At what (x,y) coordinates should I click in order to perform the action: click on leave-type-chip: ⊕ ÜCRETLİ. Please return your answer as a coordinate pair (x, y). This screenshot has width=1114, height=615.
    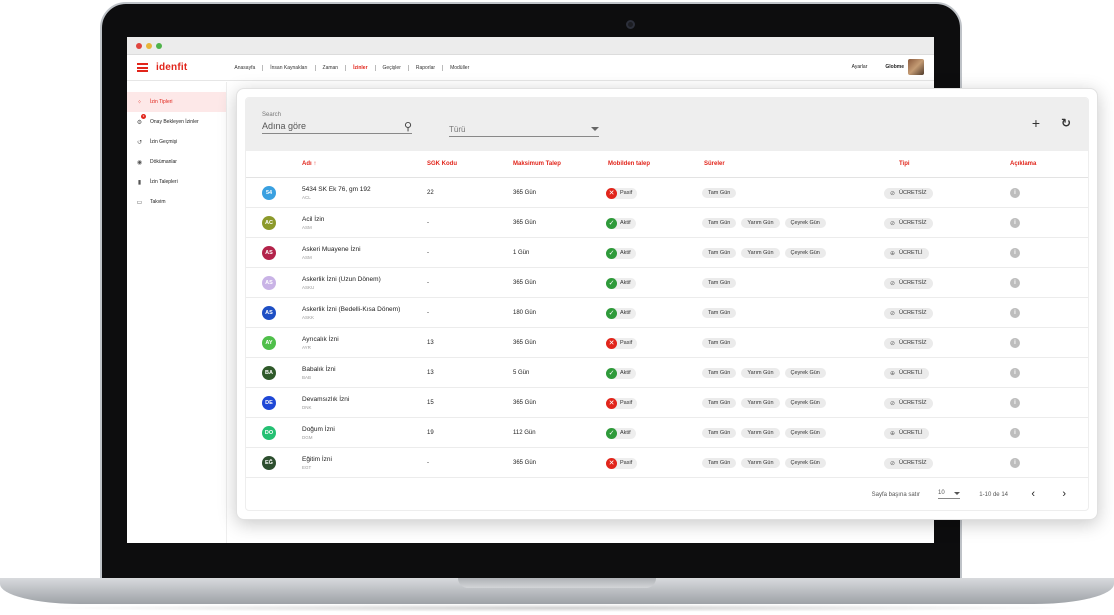
    Looking at the image, I should click on (906, 373).